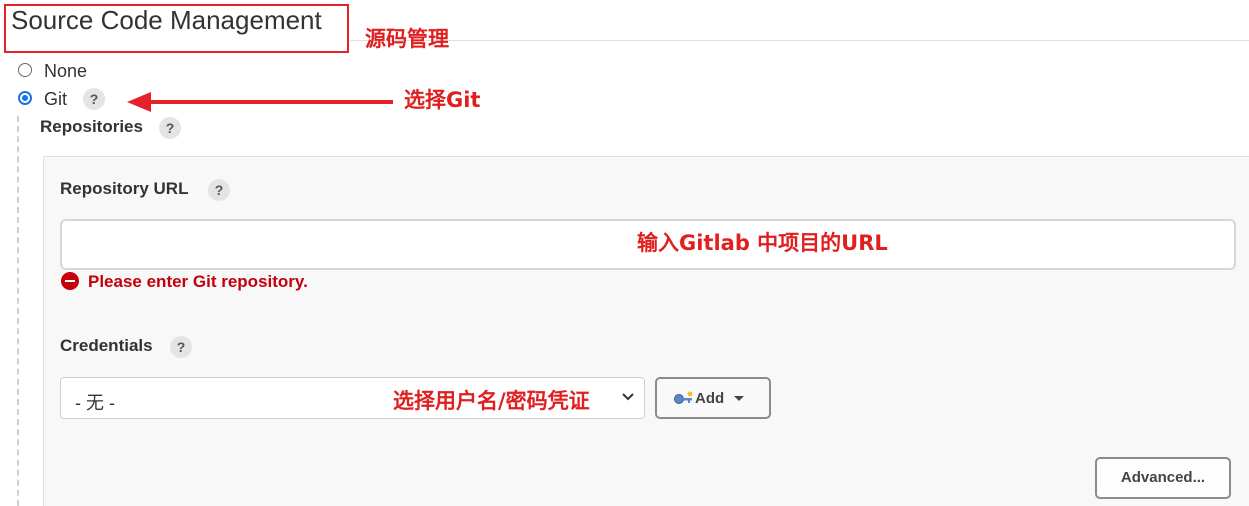 This screenshot has width=1249, height=506. What do you see at coordinates (219, 190) in the screenshot?
I see `repository-url-help-icon: ?` at bounding box center [219, 190].